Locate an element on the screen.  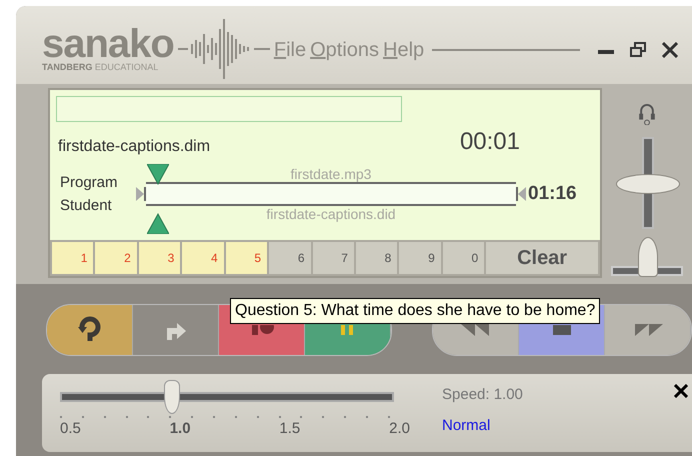
stop-icon is located at coordinates (561, 330).